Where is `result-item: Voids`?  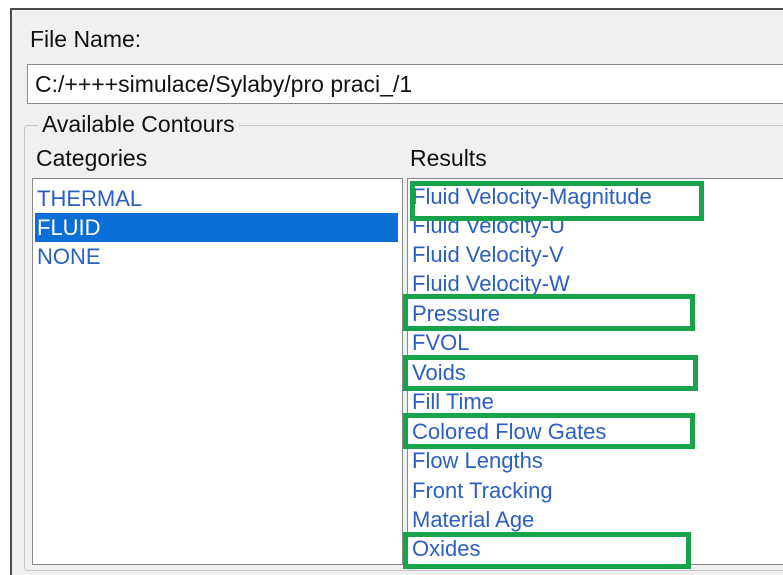 result-item: Voids is located at coordinates (439, 372).